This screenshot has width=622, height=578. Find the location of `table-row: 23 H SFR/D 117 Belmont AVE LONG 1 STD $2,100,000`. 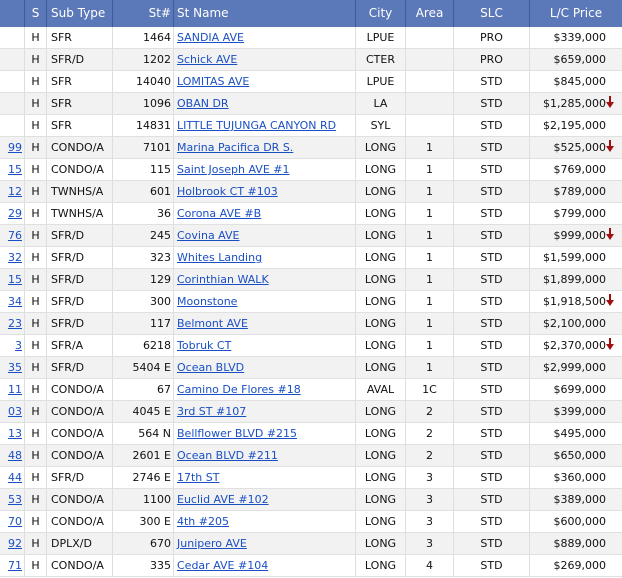

table-row: 23 H SFR/D 117 Belmont AVE LONG 1 STD $2,100,000 is located at coordinates (311, 324).